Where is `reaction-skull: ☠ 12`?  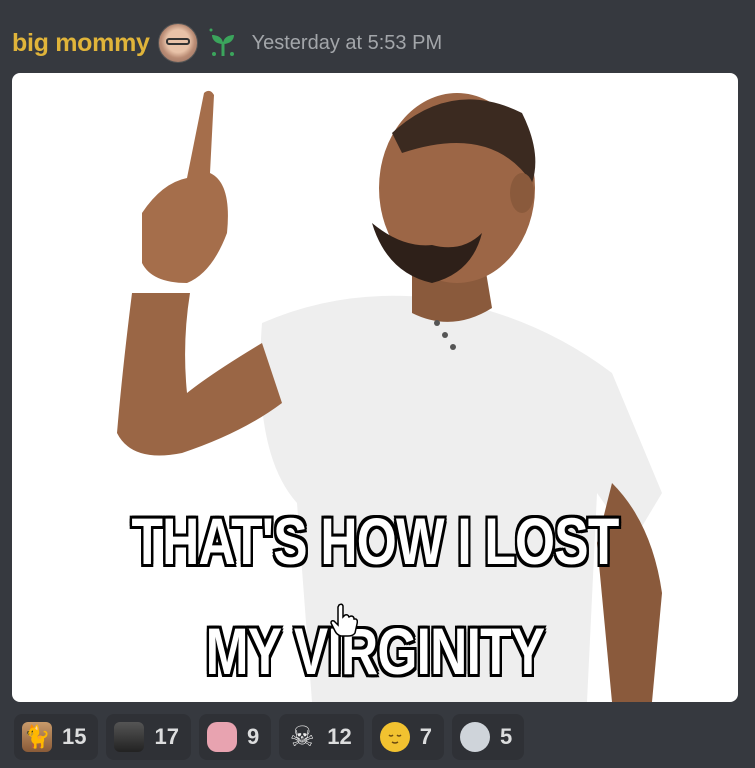
reaction-skull: ☠ 12 is located at coordinates (321, 737).